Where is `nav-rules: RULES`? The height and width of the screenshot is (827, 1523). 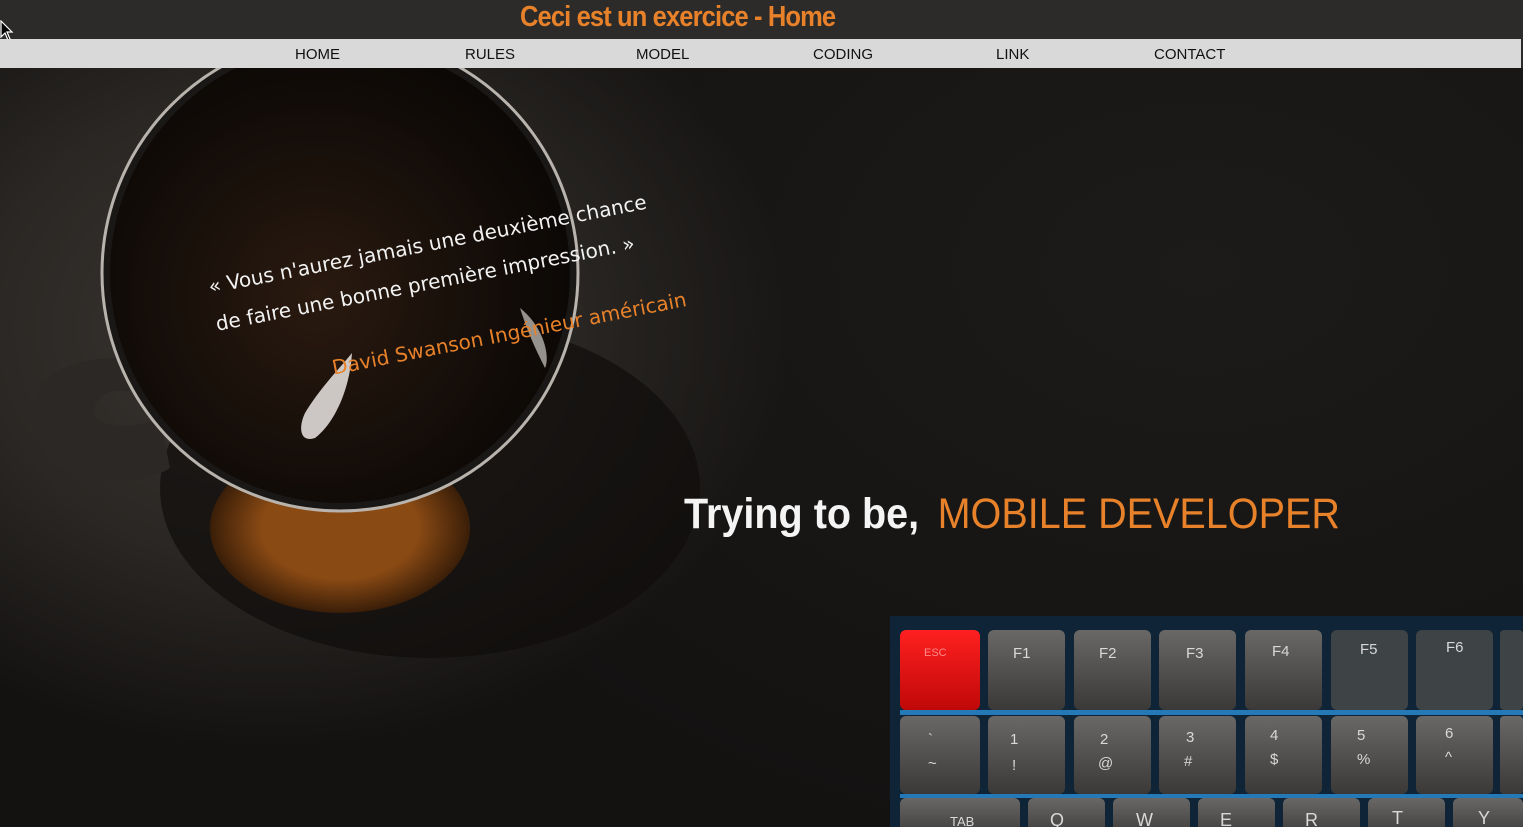
nav-rules: RULES is located at coordinates (490, 54).